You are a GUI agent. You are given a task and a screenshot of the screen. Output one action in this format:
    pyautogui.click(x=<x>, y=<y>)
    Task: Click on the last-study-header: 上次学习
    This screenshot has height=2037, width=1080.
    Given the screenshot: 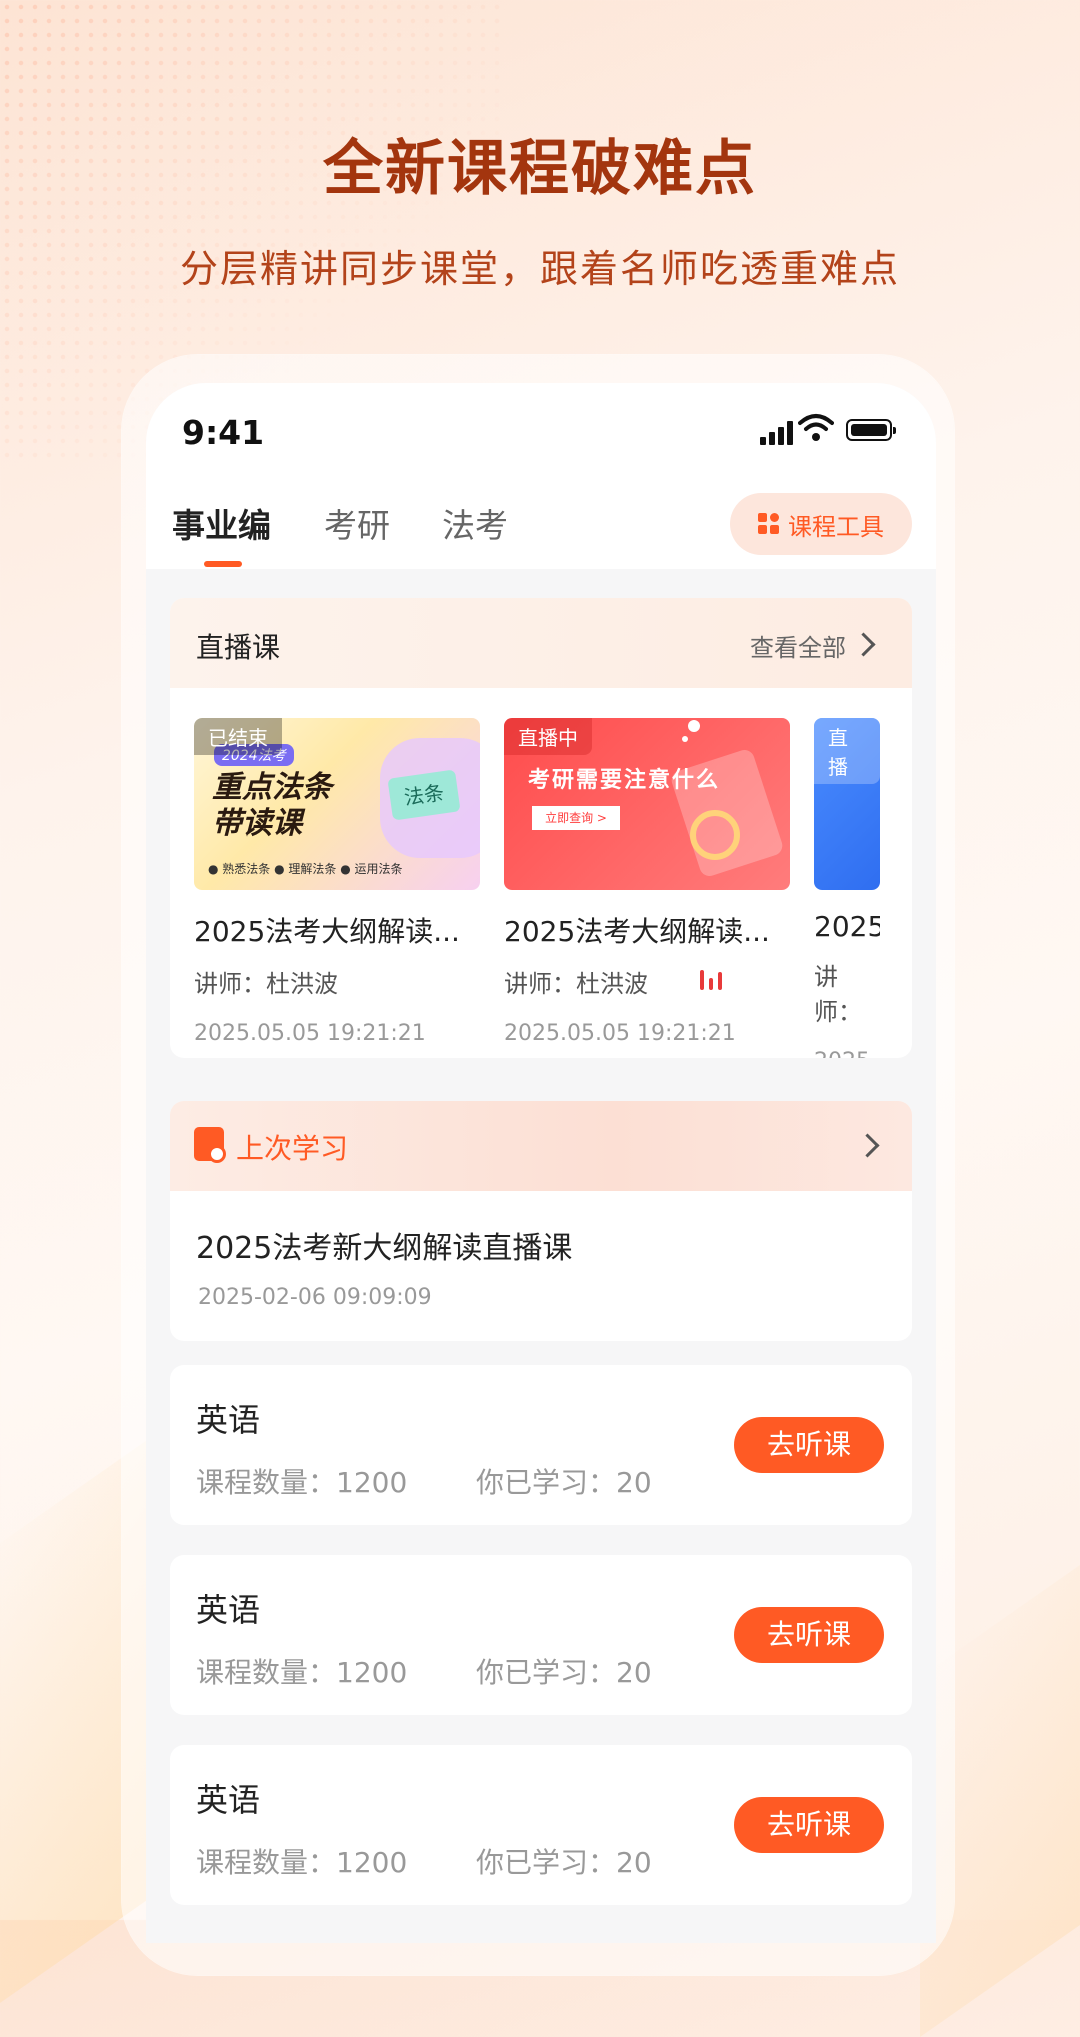 What is the action you would take?
    pyautogui.click(x=541, y=1146)
    